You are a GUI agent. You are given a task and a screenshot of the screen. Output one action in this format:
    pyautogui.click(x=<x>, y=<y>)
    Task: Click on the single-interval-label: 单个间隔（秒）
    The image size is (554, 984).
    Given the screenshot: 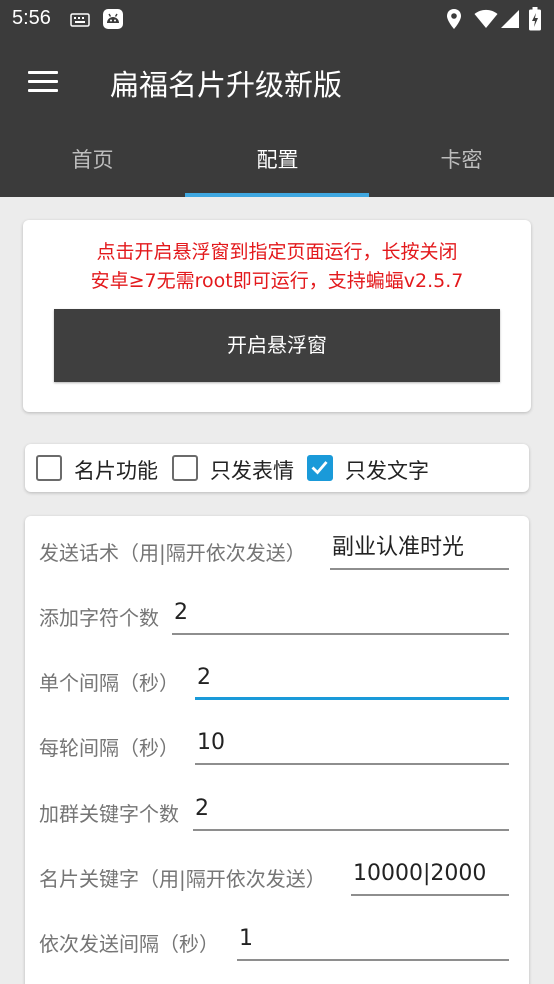 What is the action you would take?
    pyautogui.click(x=109, y=683)
    